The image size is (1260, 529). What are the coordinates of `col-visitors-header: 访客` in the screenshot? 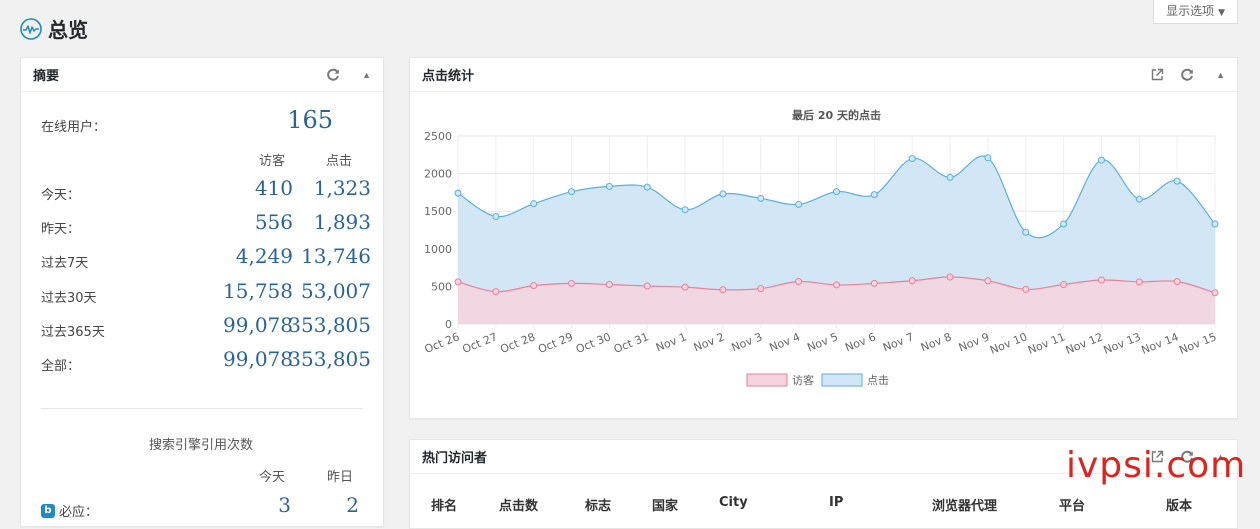 It's located at (272, 161).